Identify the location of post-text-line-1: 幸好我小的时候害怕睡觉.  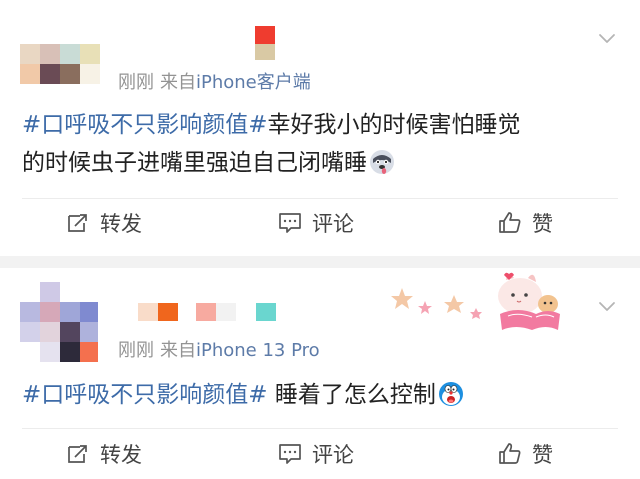
(394, 125).